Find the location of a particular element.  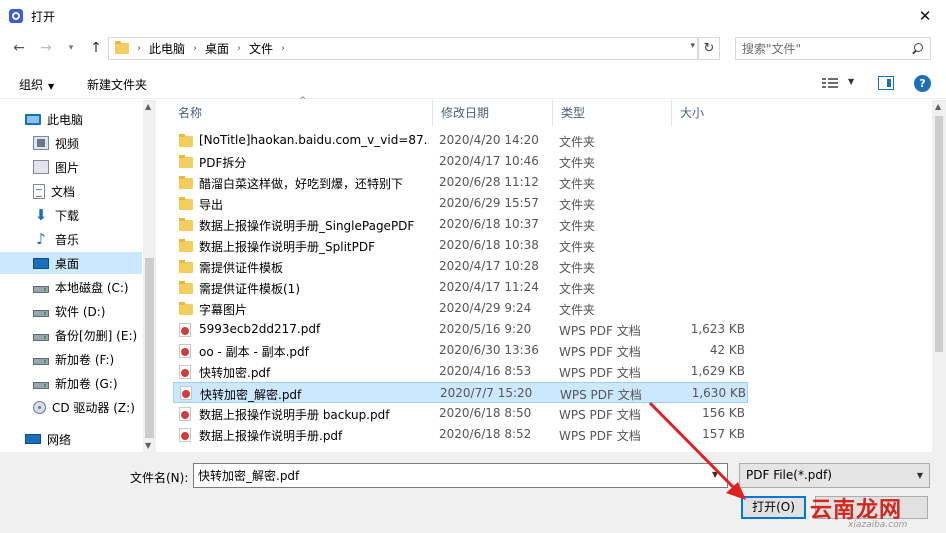

table-row: 字幕图片 2020/4/29 9:24 文件夹 is located at coordinates (460, 308).